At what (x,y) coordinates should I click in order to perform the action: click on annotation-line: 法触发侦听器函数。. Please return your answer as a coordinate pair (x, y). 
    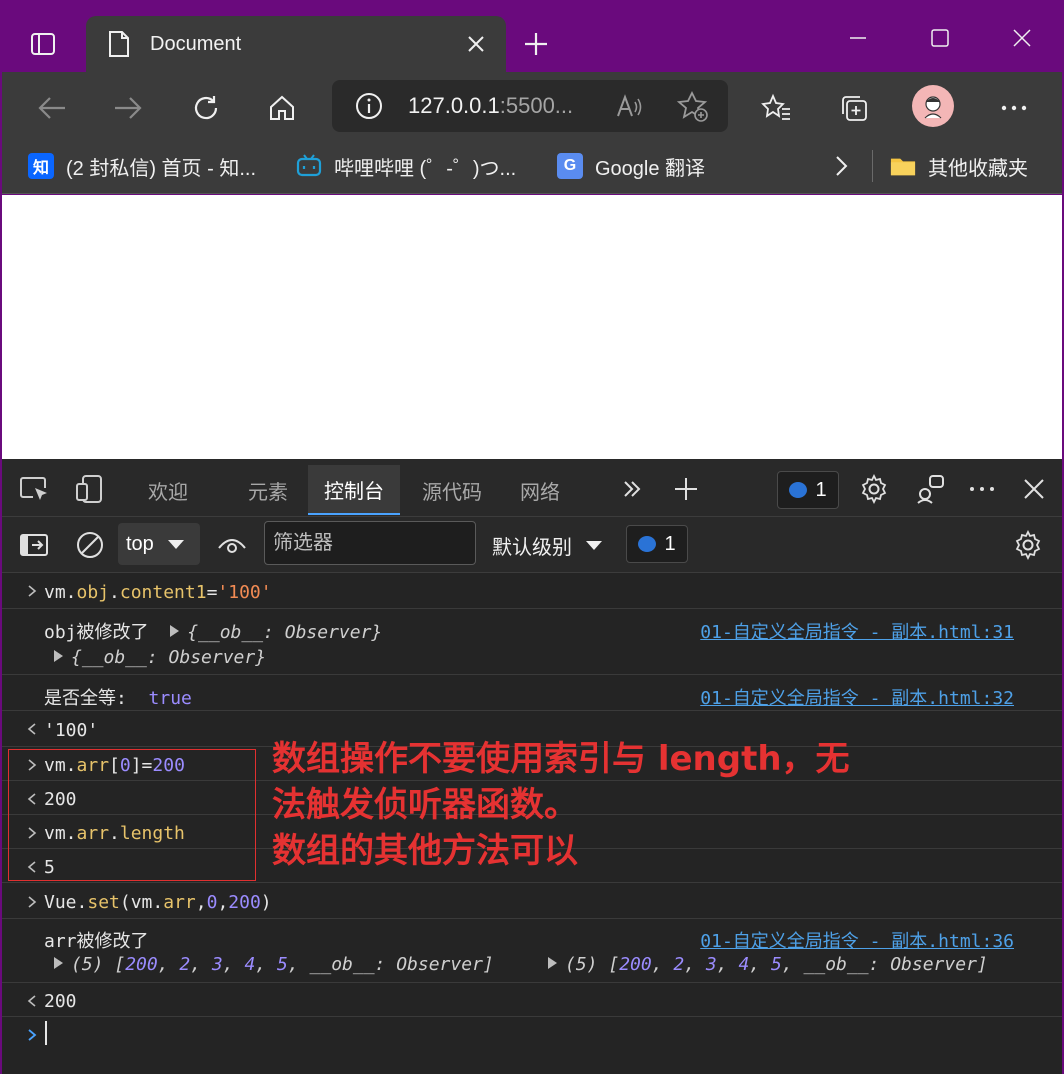
    Looking at the image, I should click on (425, 805).